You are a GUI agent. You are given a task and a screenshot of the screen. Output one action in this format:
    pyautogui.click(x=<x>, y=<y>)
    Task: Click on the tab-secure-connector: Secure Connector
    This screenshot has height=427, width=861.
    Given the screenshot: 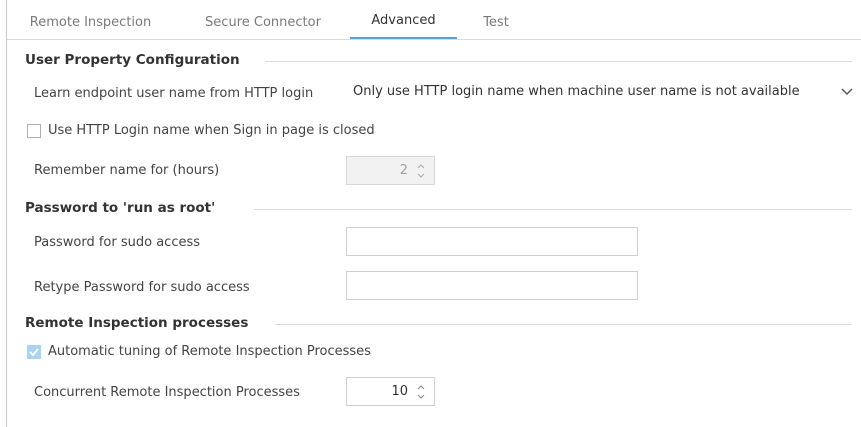 What is the action you would take?
    pyautogui.click(x=263, y=19)
    